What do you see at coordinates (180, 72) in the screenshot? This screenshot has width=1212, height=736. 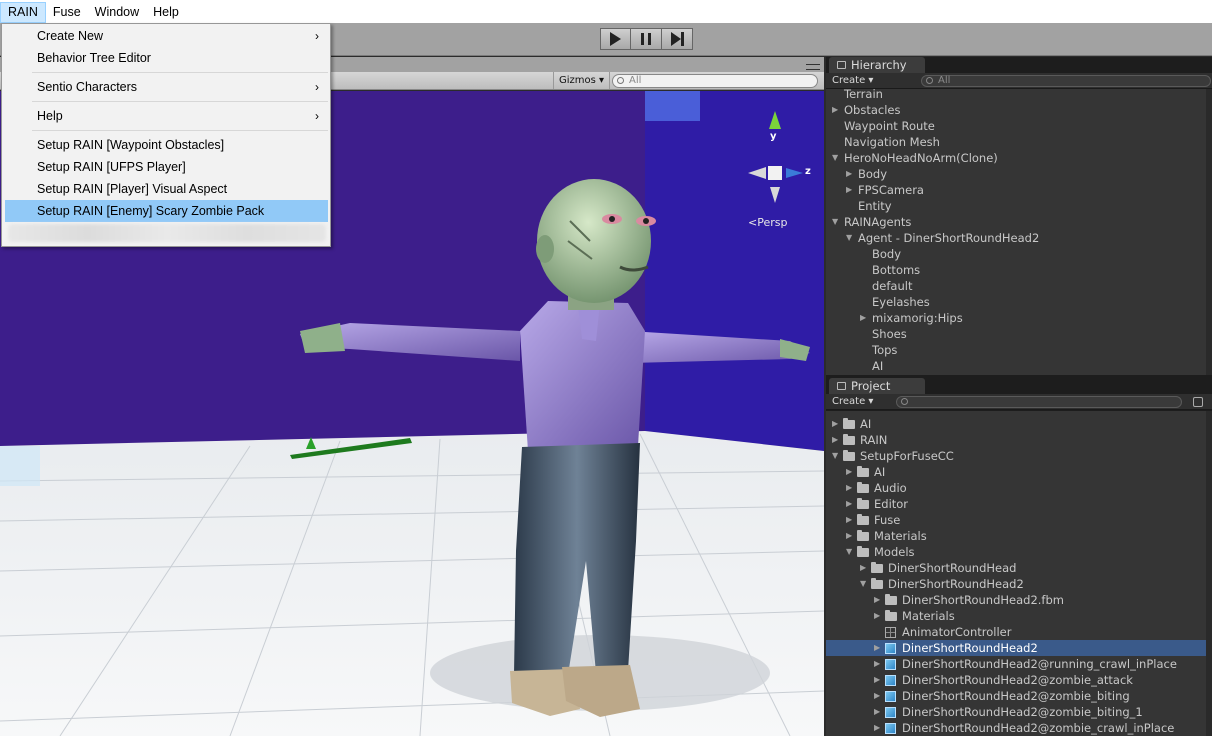 I see `menu-separator` at bounding box center [180, 72].